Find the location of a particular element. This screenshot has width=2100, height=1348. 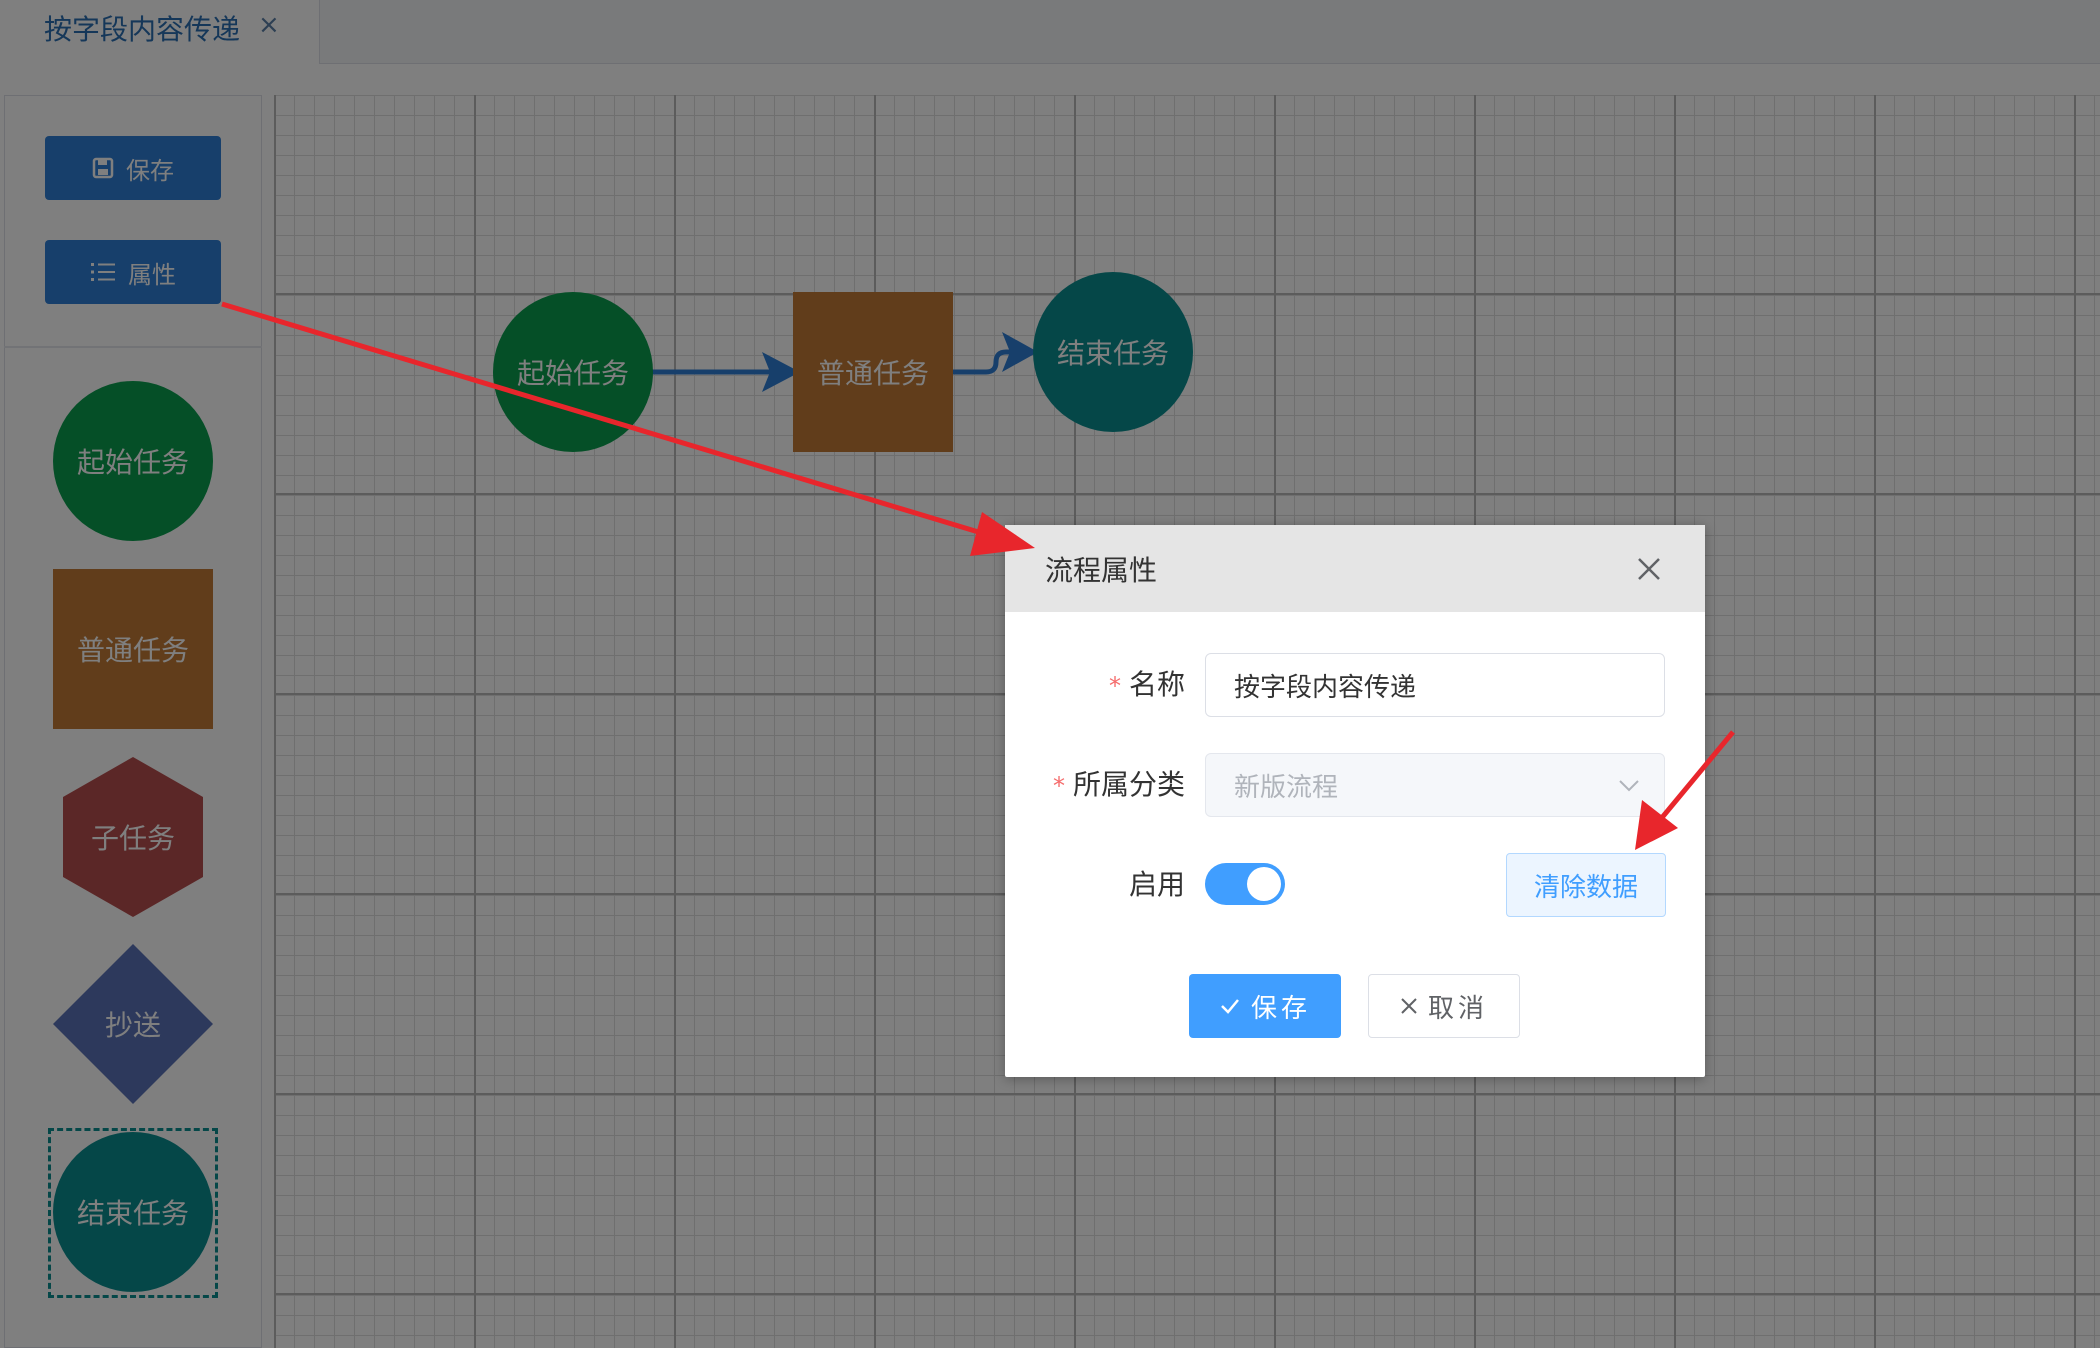

dialog-save-button: 保存 is located at coordinates (1265, 1006).